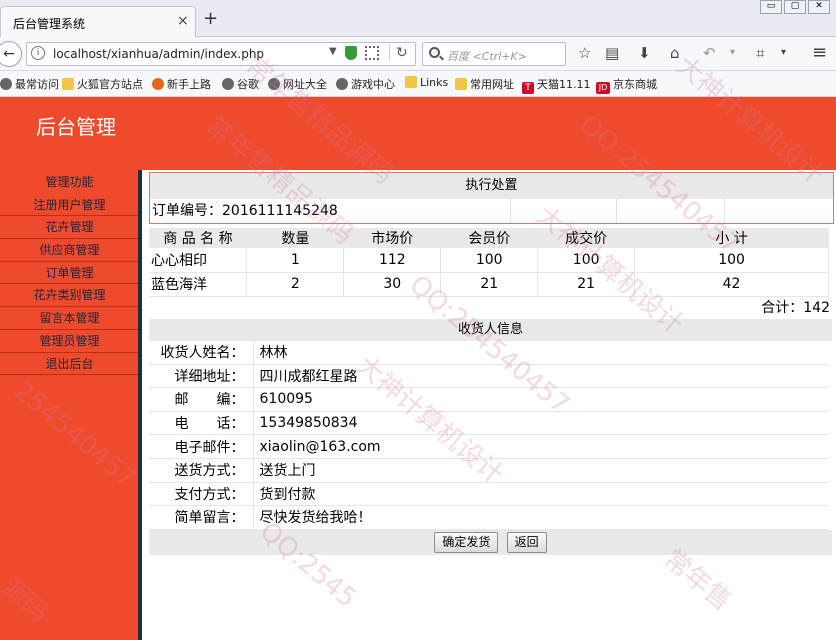 This screenshot has width=836, height=640. Describe the element at coordinates (434, 52) in the screenshot. I see `search-icon` at that location.